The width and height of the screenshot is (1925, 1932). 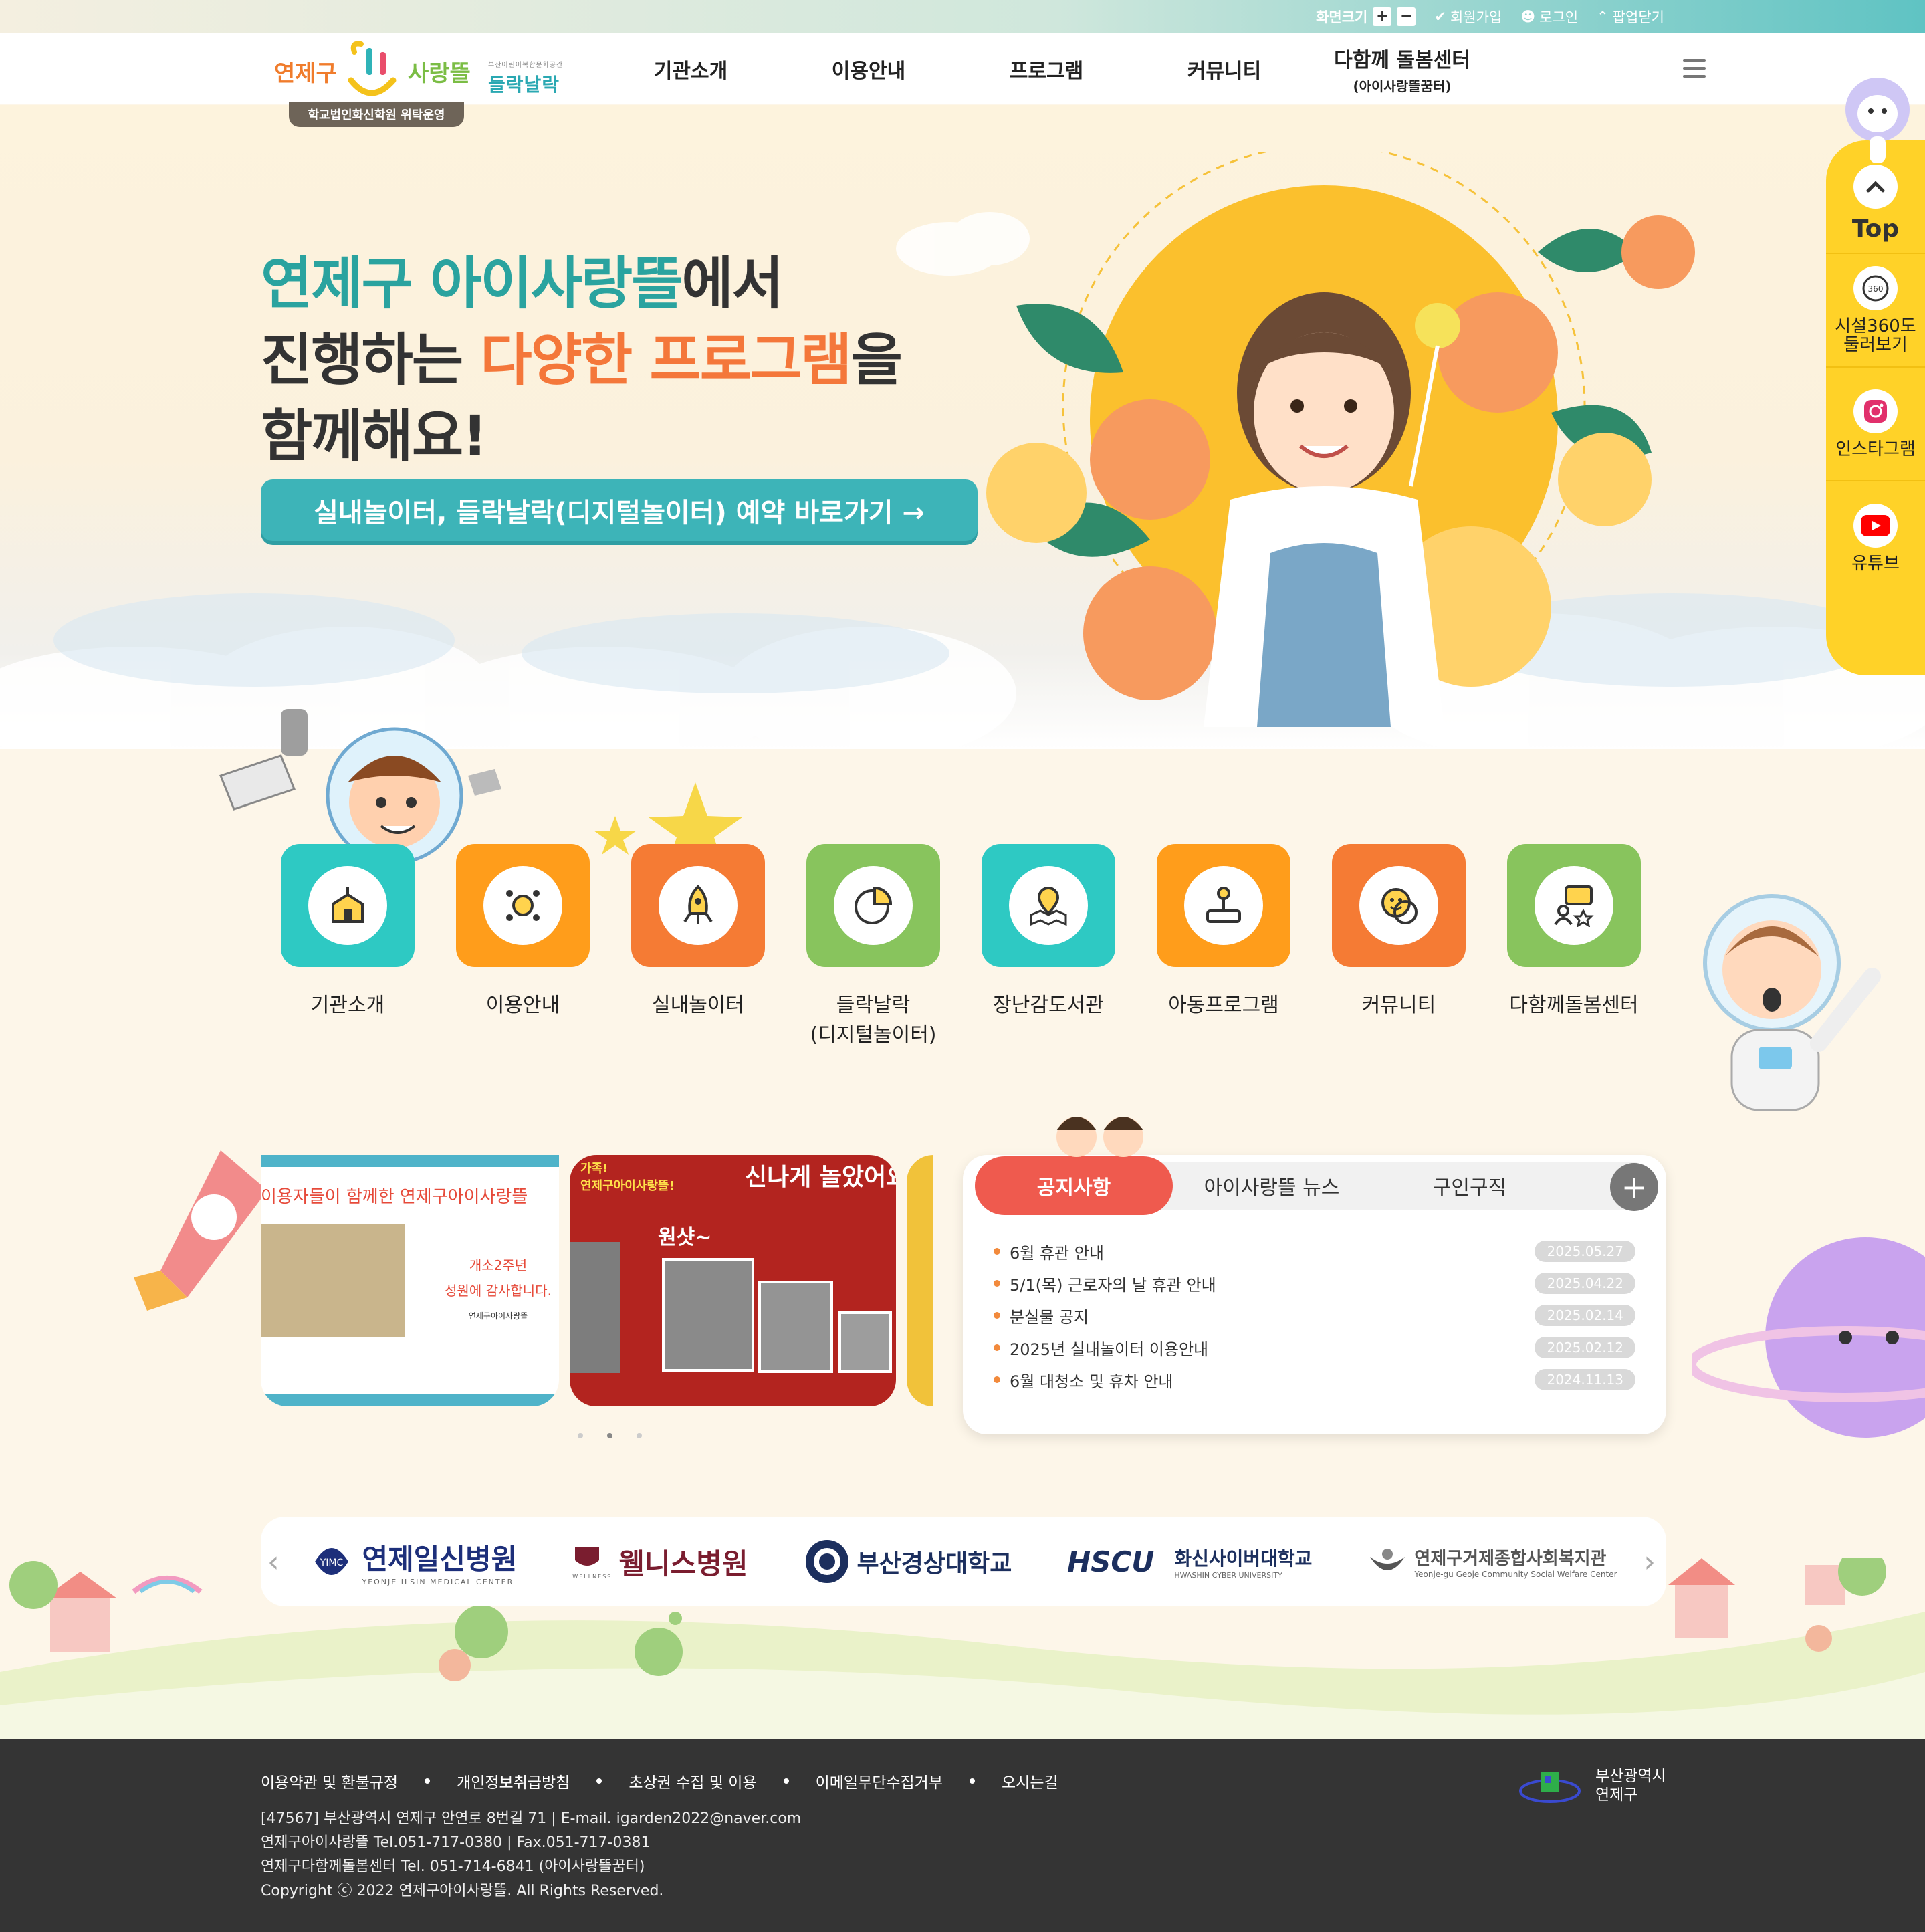 I want to click on partner-logo: 부산경상대학교, so click(x=908, y=1561).